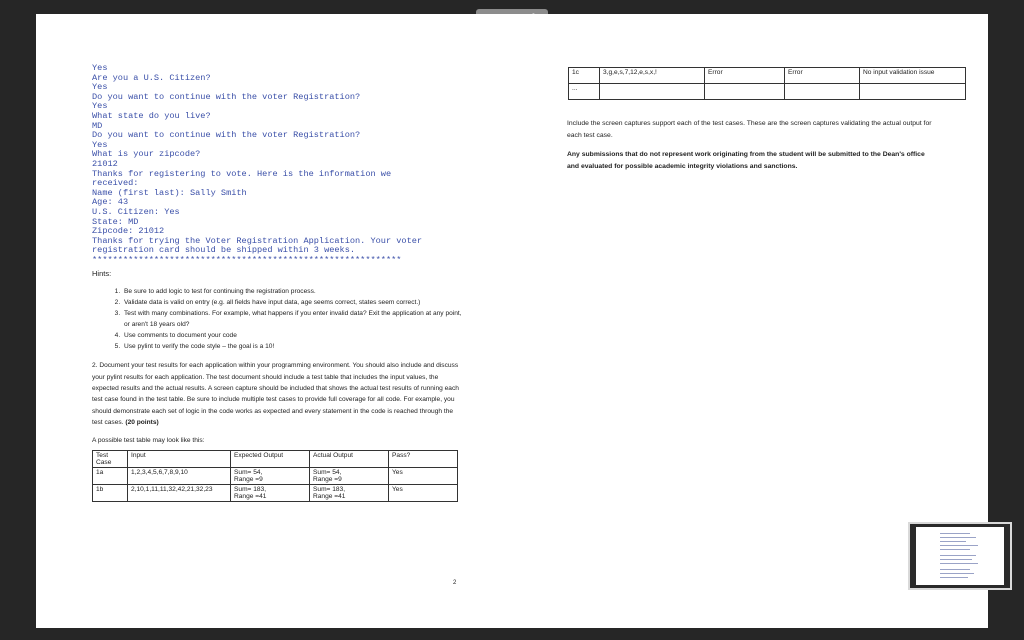 The image size is (1024, 640). I want to click on console-line: Are you a U.S. Citizen?, so click(151, 77).